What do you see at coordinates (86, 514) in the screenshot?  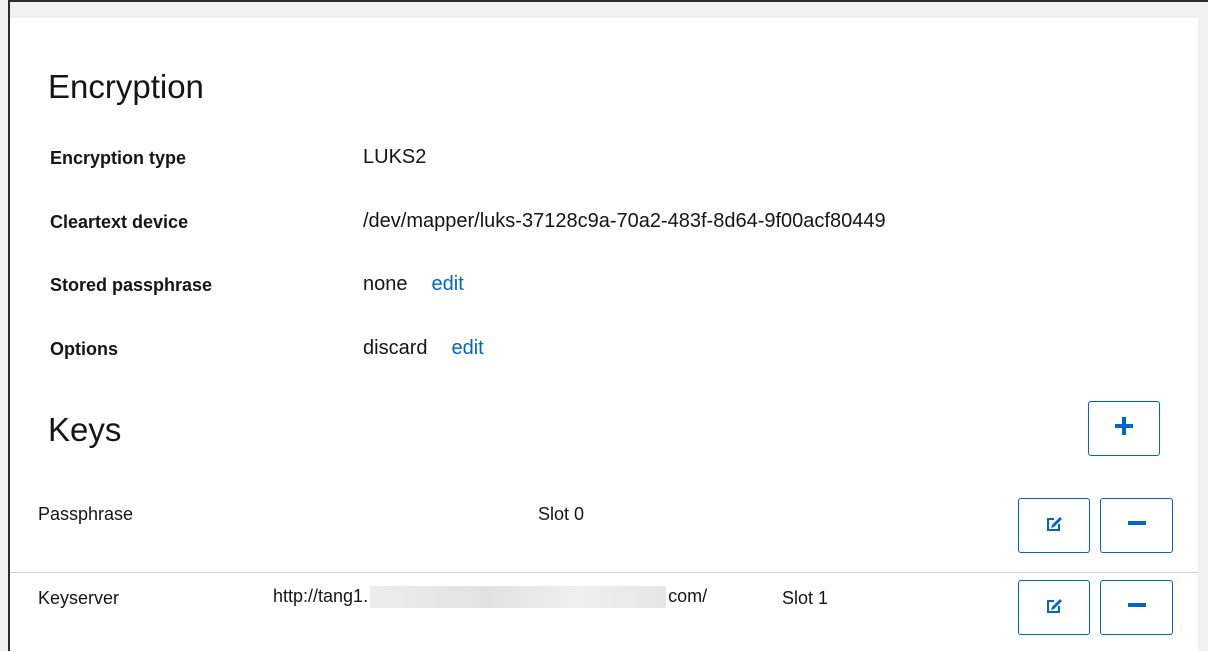 I see `key-type: Passphrase` at bounding box center [86, 514].